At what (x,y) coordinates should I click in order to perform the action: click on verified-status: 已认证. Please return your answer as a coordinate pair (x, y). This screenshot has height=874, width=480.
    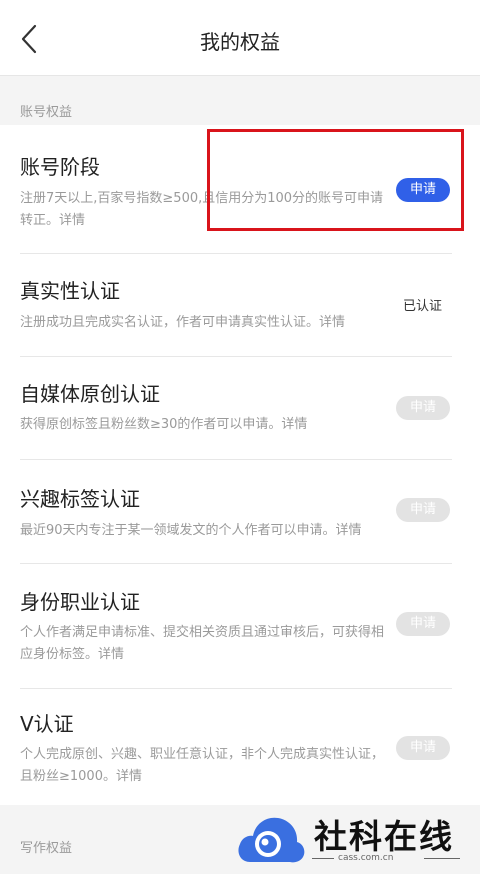
    Looking at the image, I should click on (423, 306).